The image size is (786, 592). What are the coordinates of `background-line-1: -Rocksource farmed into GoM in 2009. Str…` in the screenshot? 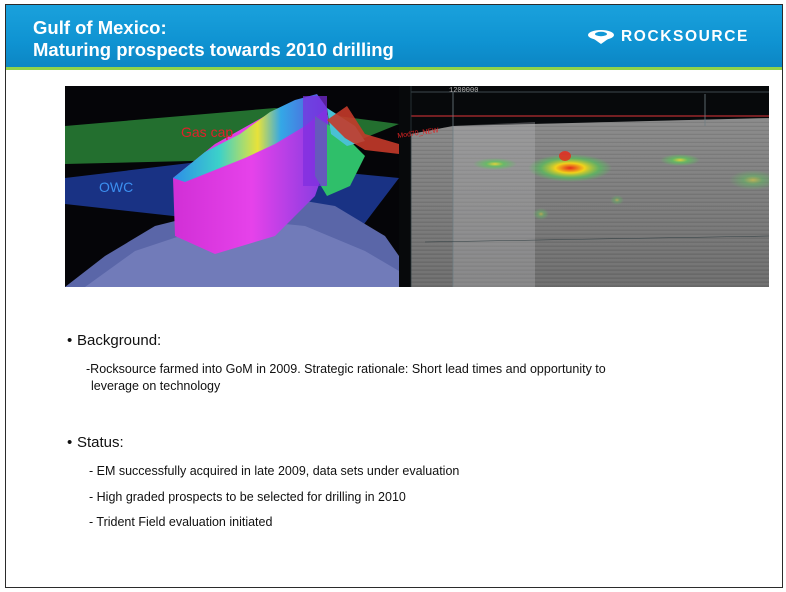 It's located at (346, 369).